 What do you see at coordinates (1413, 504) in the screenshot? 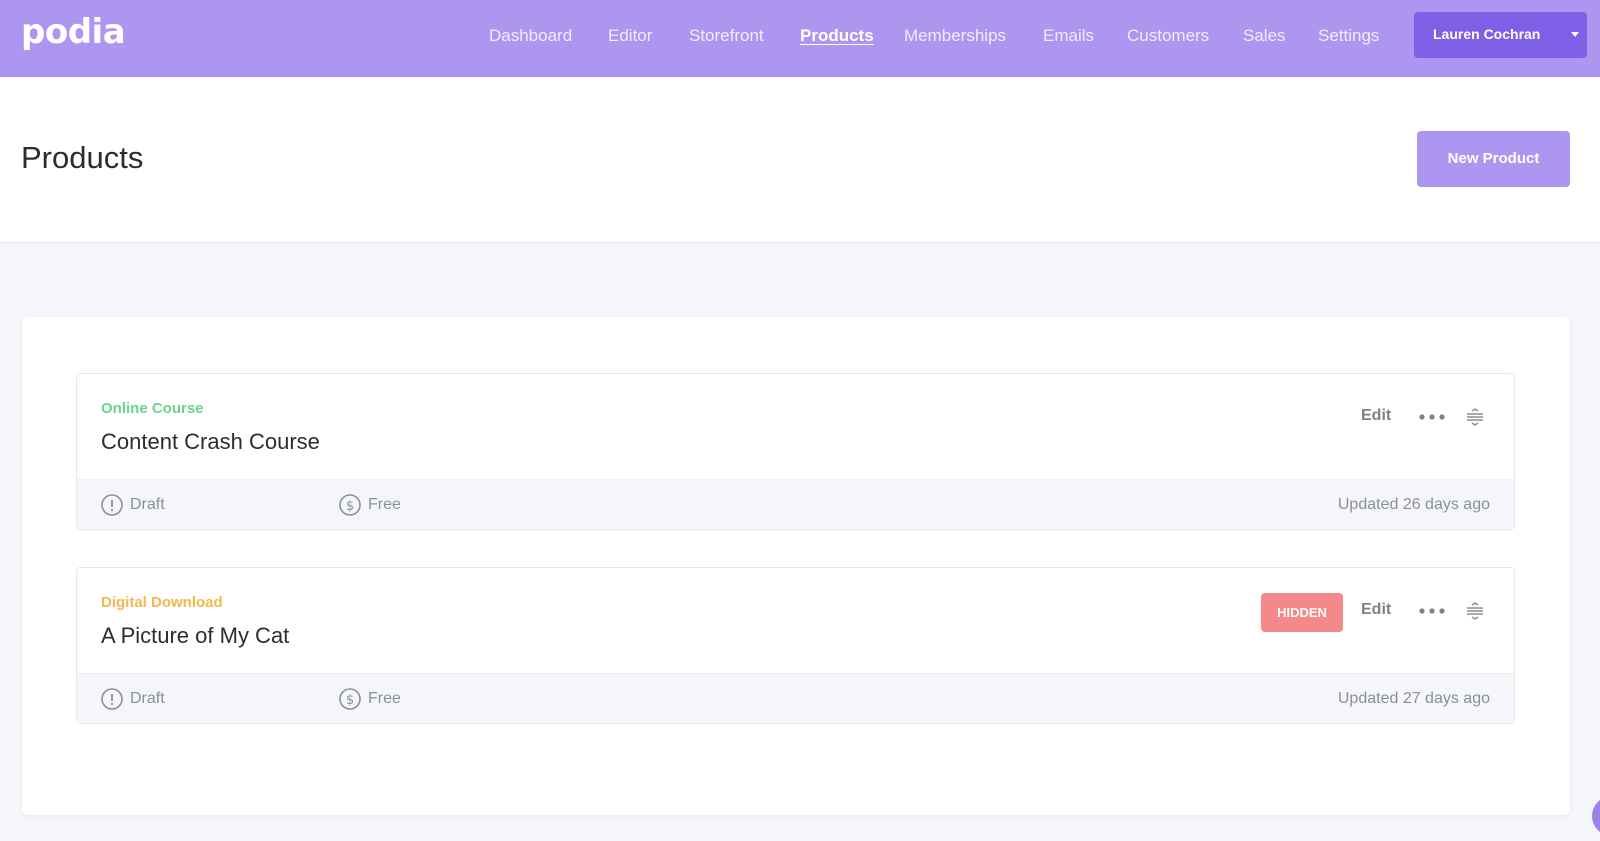
I see `updated-timestamp: Updated 26 days ago` at bounding box center [1413, 504].